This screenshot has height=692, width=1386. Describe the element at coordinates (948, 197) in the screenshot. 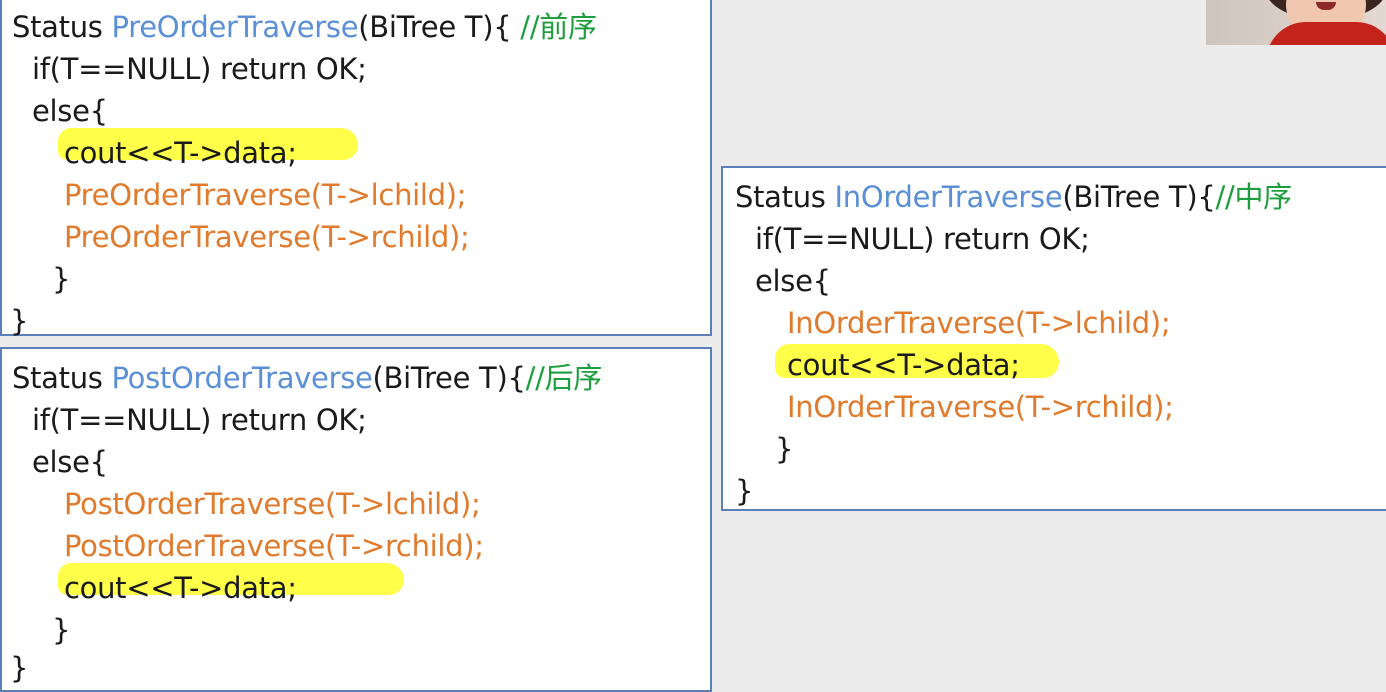

I see `inorder-function-name: InOrderTraverse` at that location.